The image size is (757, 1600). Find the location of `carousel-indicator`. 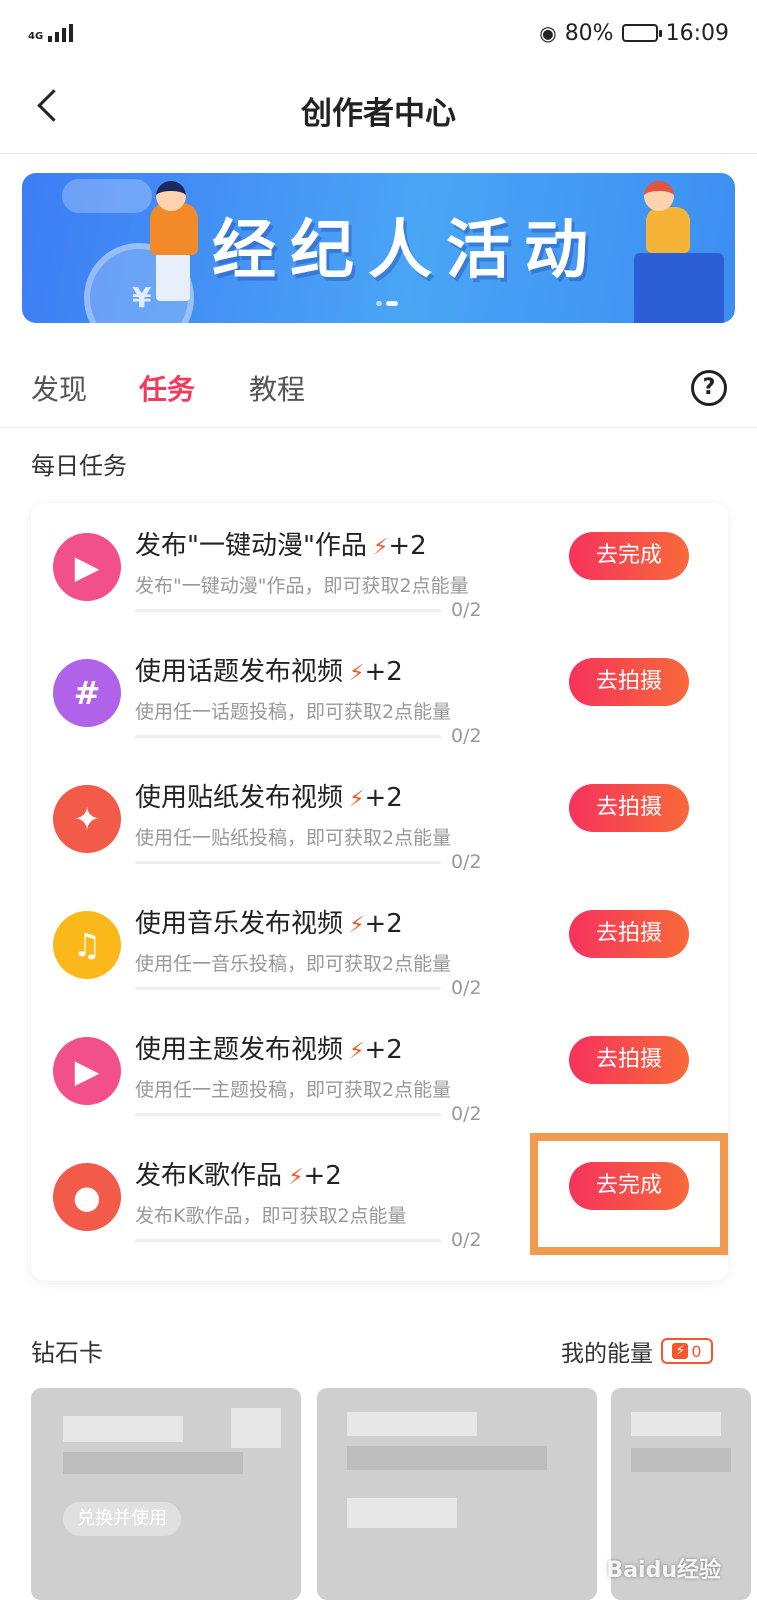

carousel-indicator is located at coordinates (387, 303).